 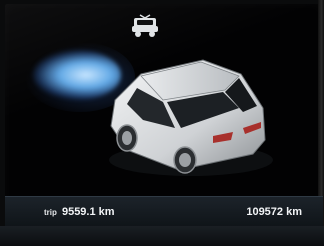 What do you see at coordinates (162, 236) in the screenshot?
I see `display-frame-bottom` at bounding box center [162, 236].